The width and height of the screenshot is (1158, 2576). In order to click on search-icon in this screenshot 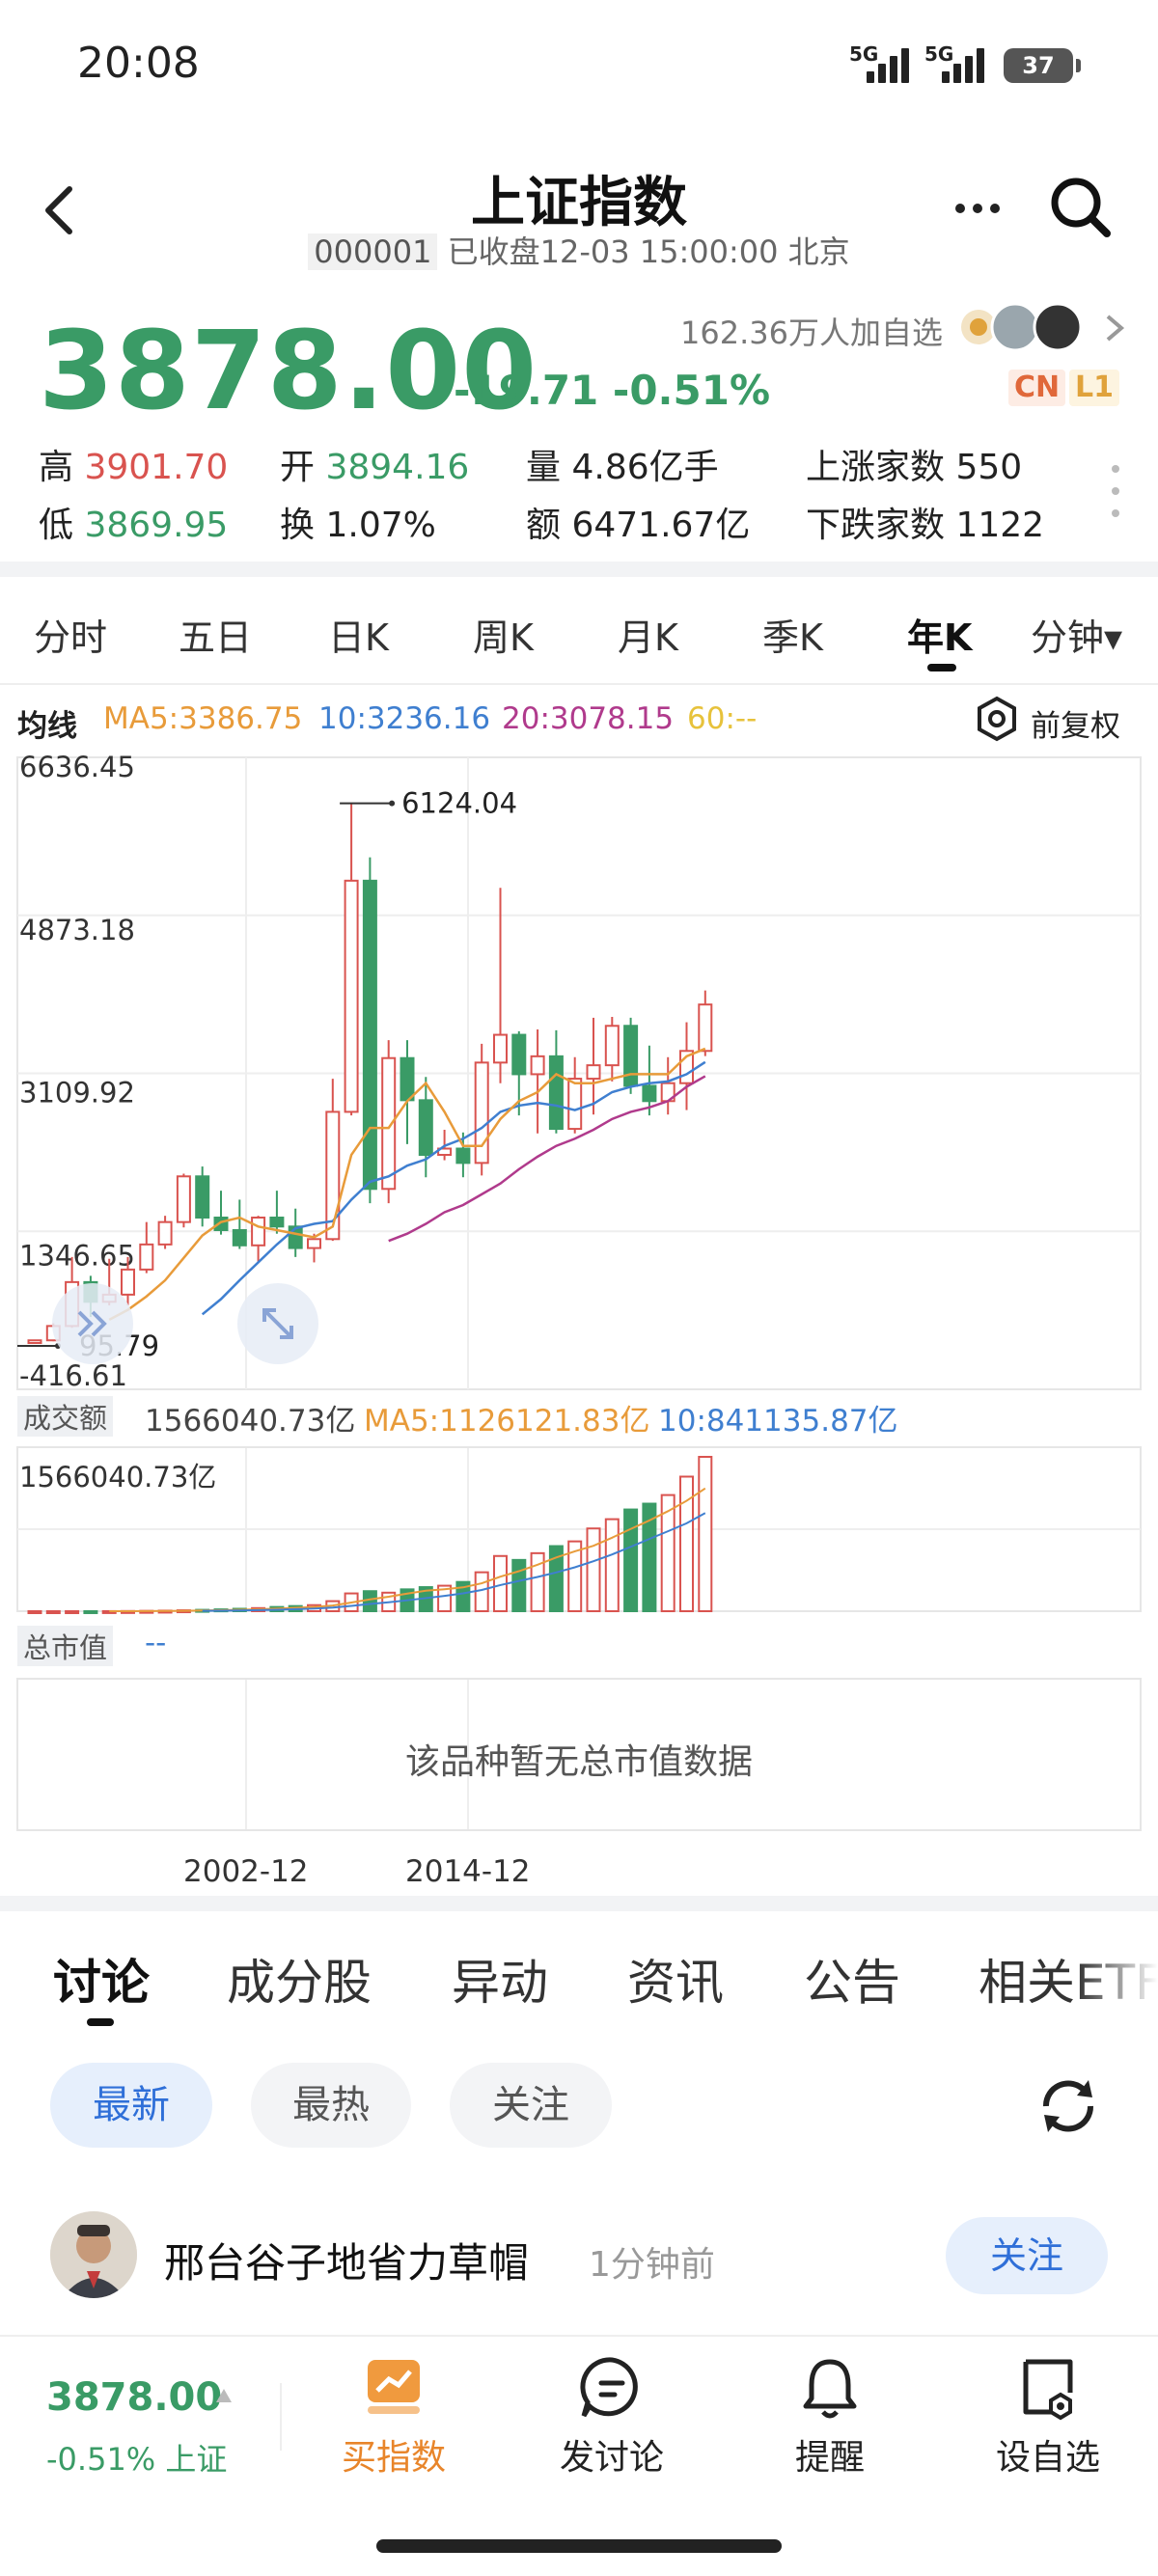, I will do `click(1081, 208)`.